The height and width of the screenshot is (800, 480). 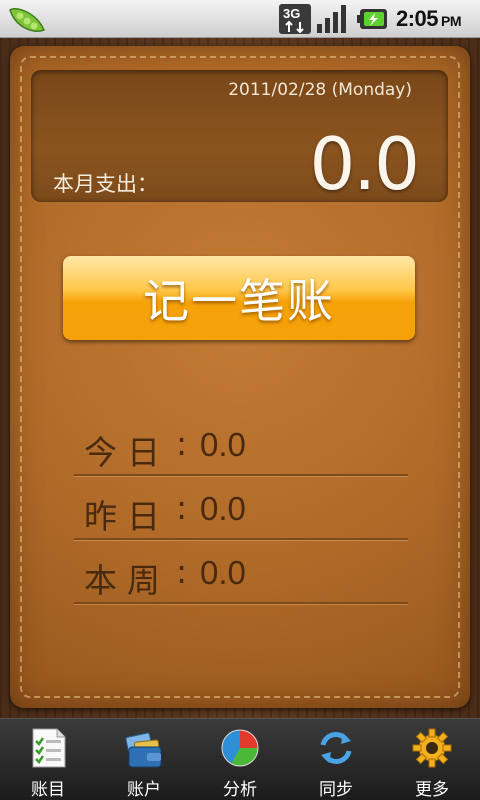 What do you see at coordinates (239, 298) in the screenshot?
I see `record-expense-button: 记一笔账` at bounding box center [239, 298].